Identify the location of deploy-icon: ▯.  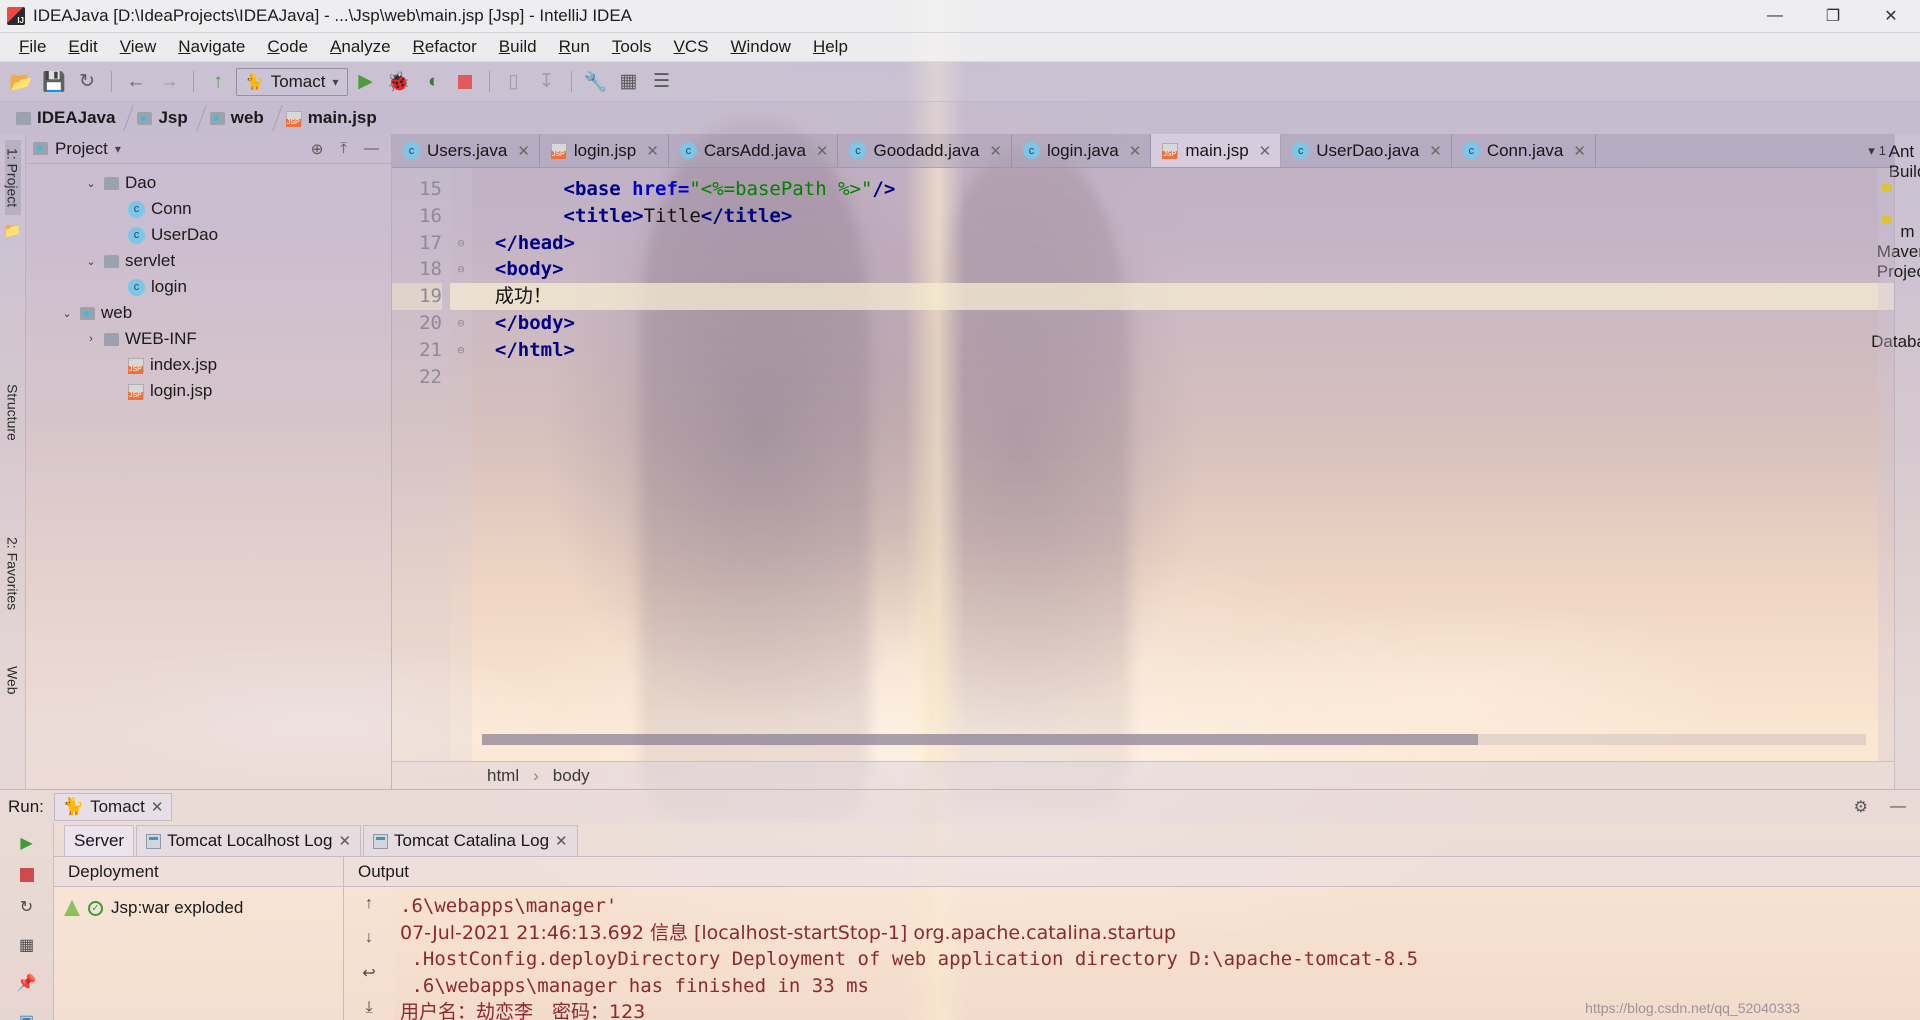
(514, 82).